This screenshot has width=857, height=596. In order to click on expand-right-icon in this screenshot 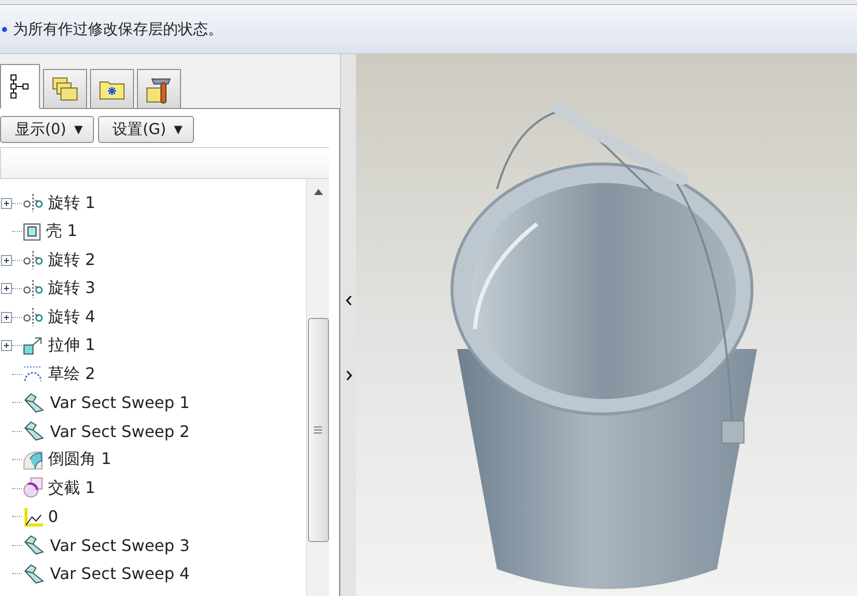, I will do `click(349, 375)`.